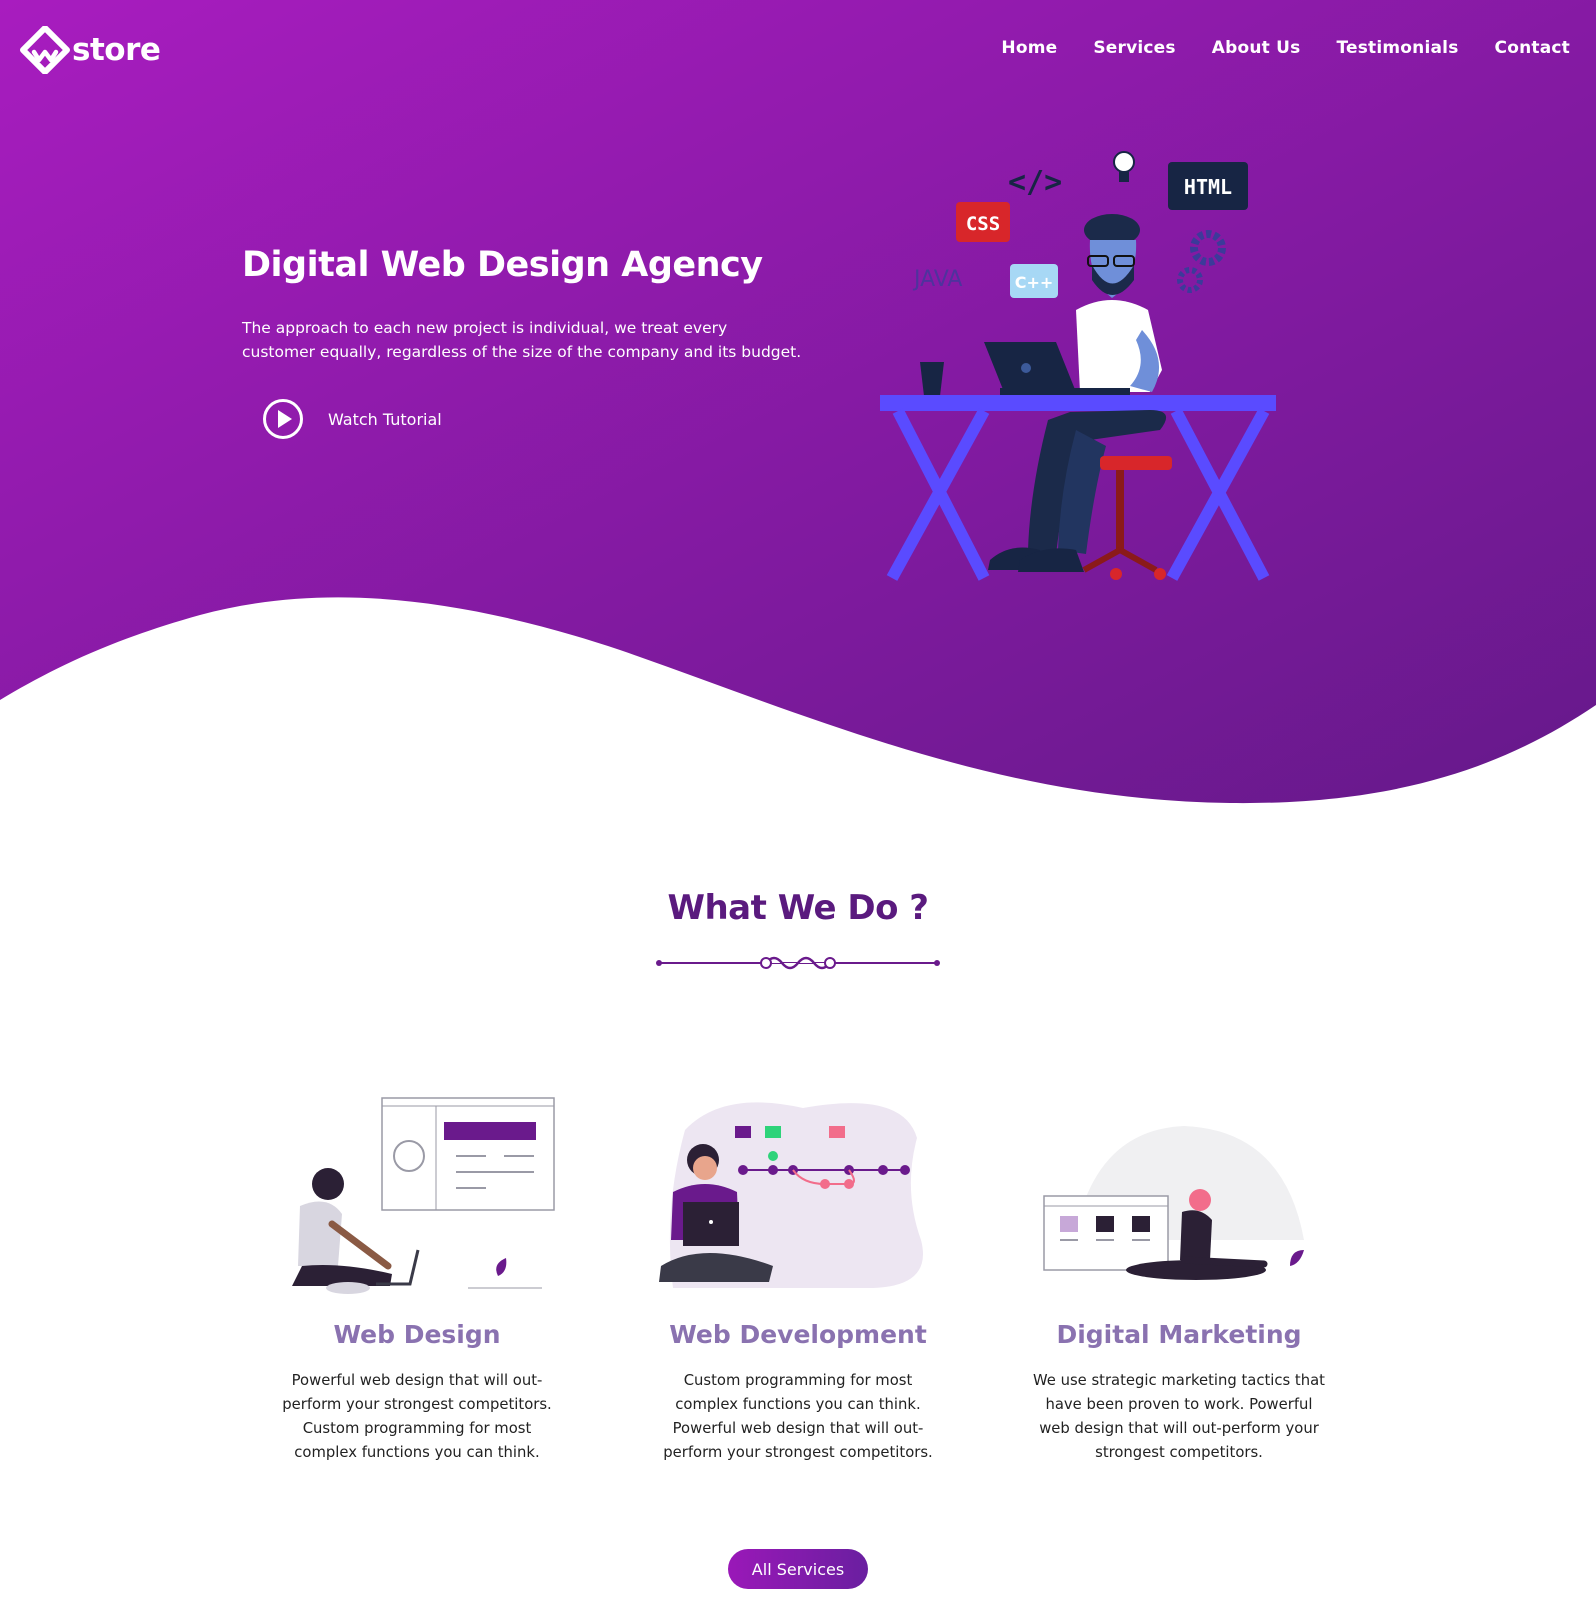 Image resolution: width=1596 pixels, height=1600 pixels. I want to click on all-services-button: All Services, so click(798, 1569).